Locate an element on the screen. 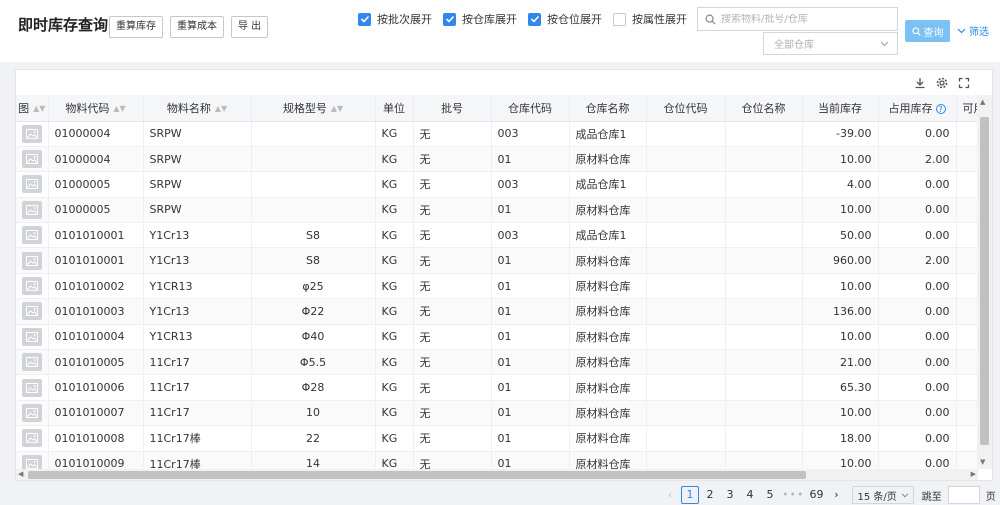  chevron-down-icon is located at coordinates (905, 494).